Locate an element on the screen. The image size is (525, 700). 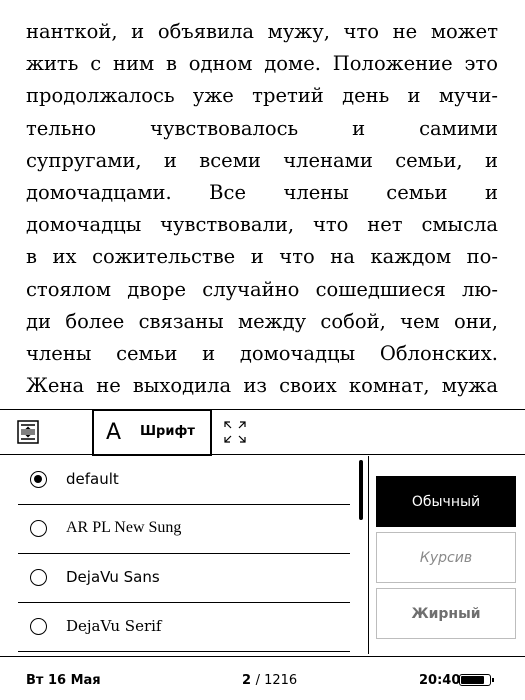
text-line: продолжалось уже третий день и мучи- is located at coordinates (262, 96).